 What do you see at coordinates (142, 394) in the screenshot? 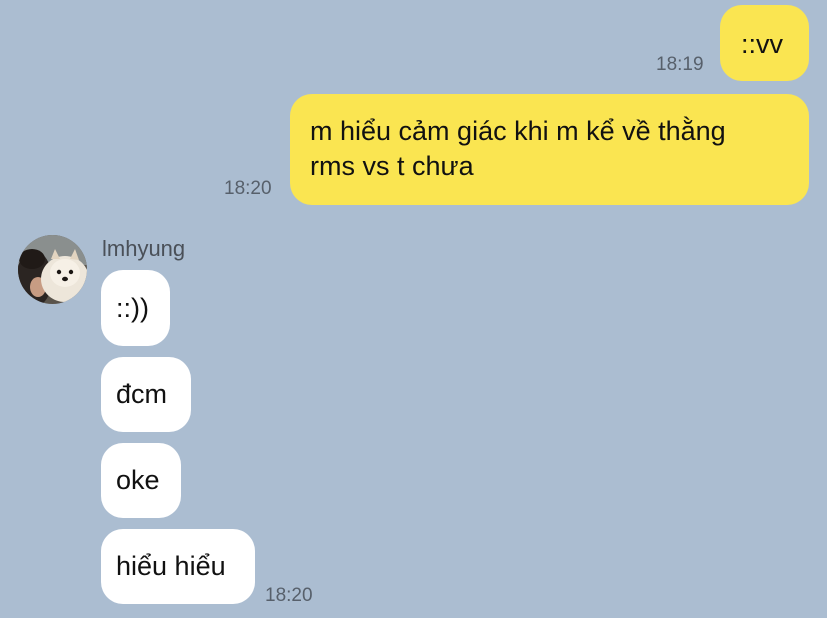
I see `message-text: đcm` at bounding box center [142, 394].